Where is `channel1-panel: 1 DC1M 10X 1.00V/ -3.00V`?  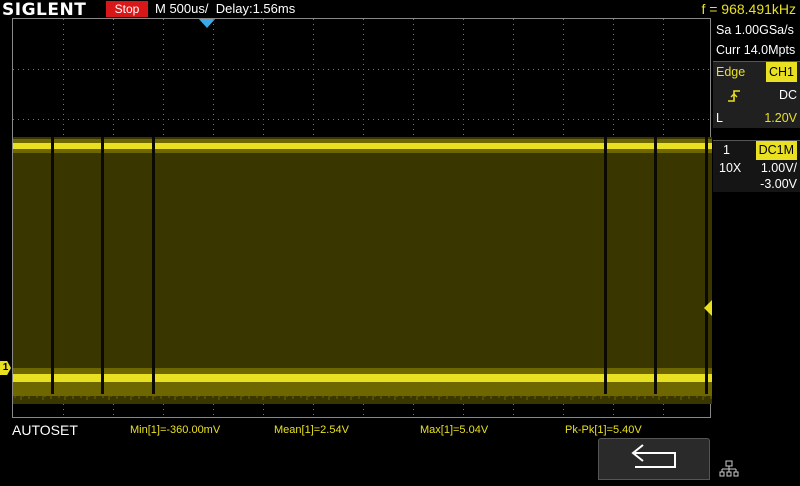 channel1-panel: 1 DC1M 10X 1.00V/ -3.00V is located at coordinates (756, 166).